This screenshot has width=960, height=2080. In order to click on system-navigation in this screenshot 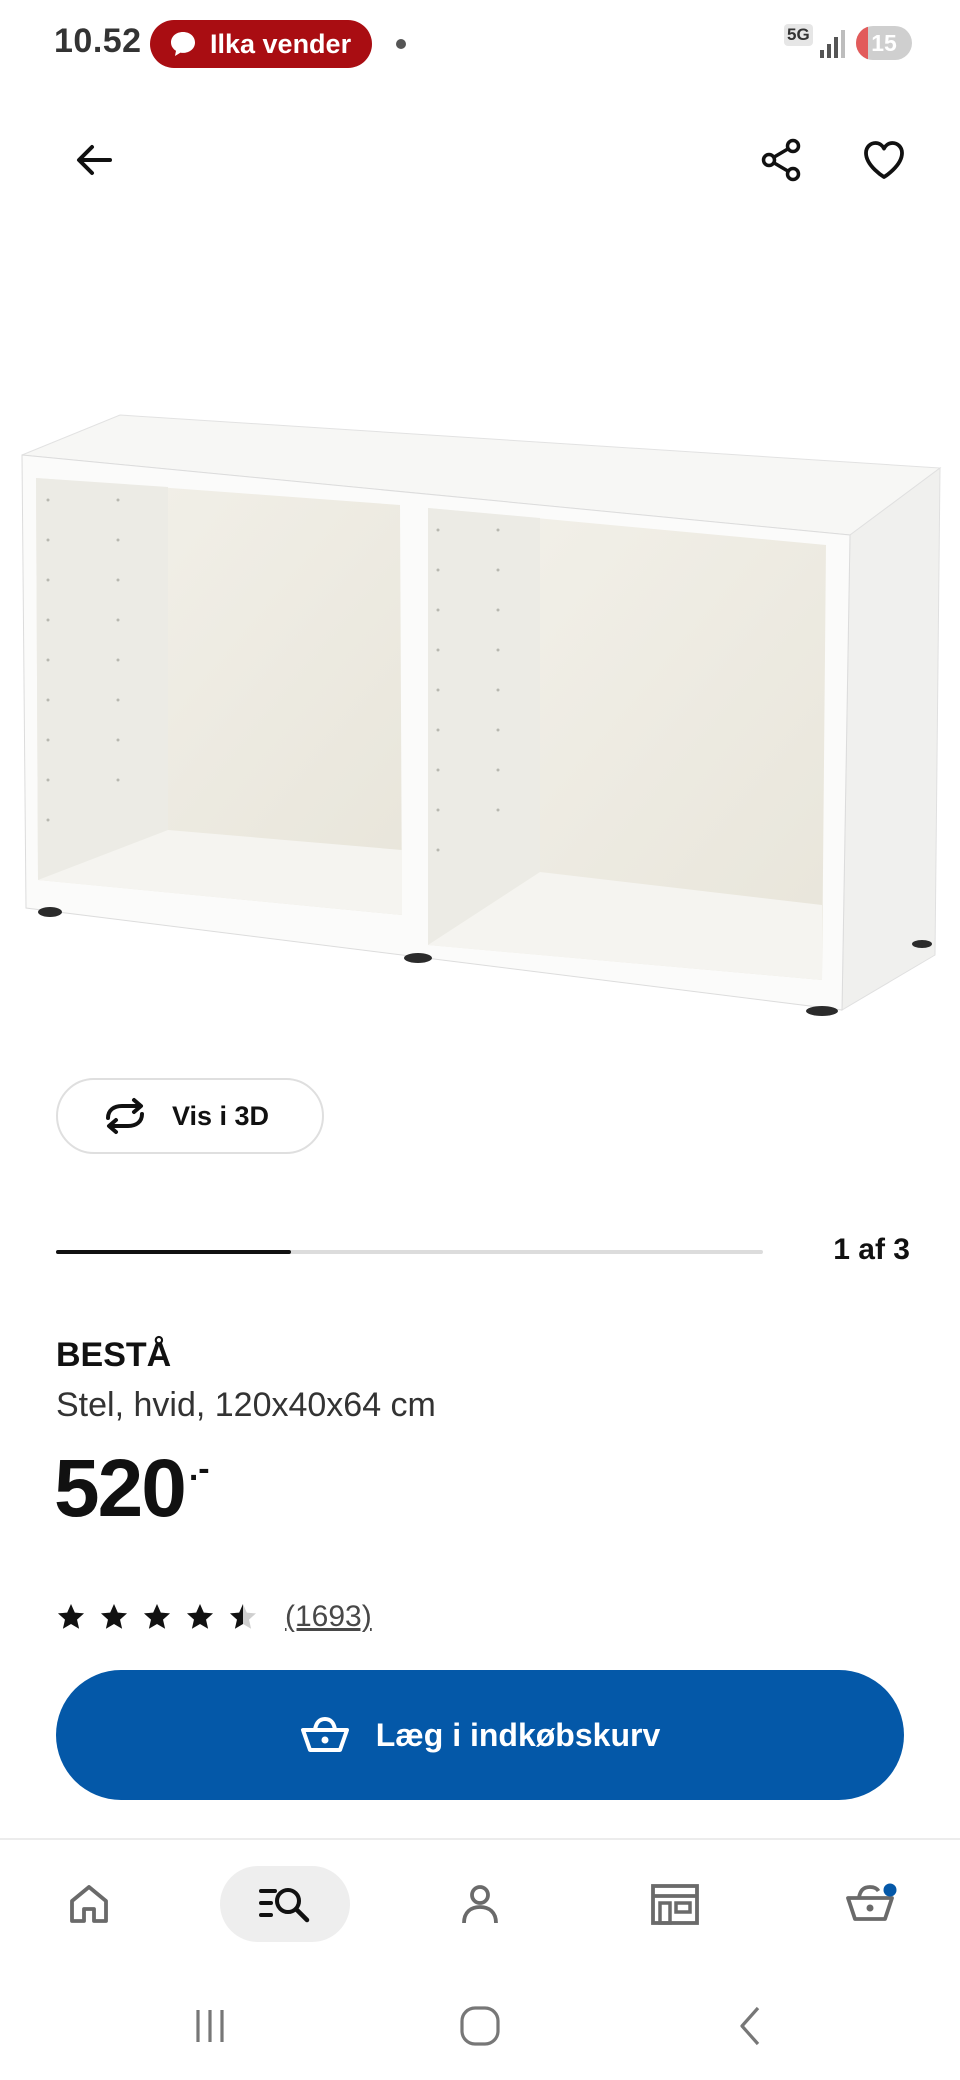, I will do `click(480, 2029)`.